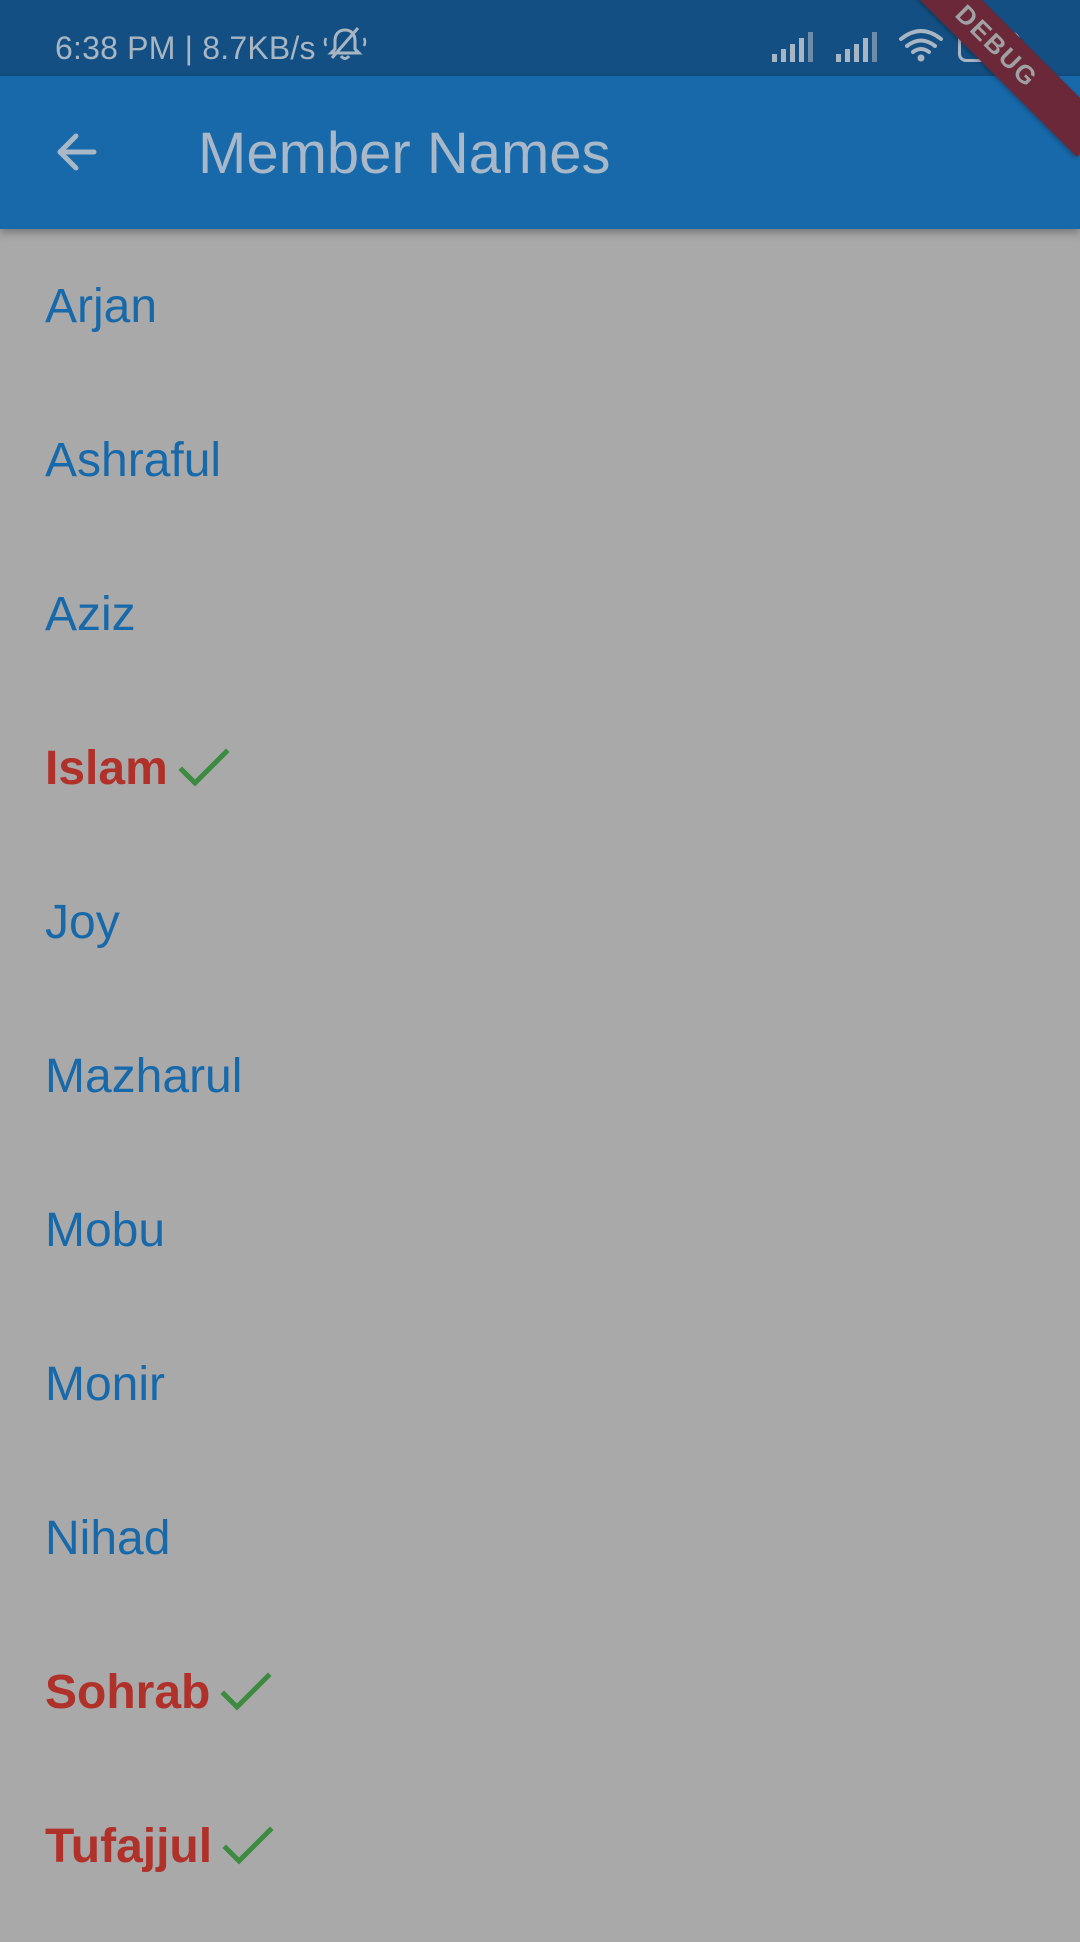  What do you see at coordinates (404, 153) in the screenshot?
I see `page-title: Member Names` at bounding box center [404, 153].